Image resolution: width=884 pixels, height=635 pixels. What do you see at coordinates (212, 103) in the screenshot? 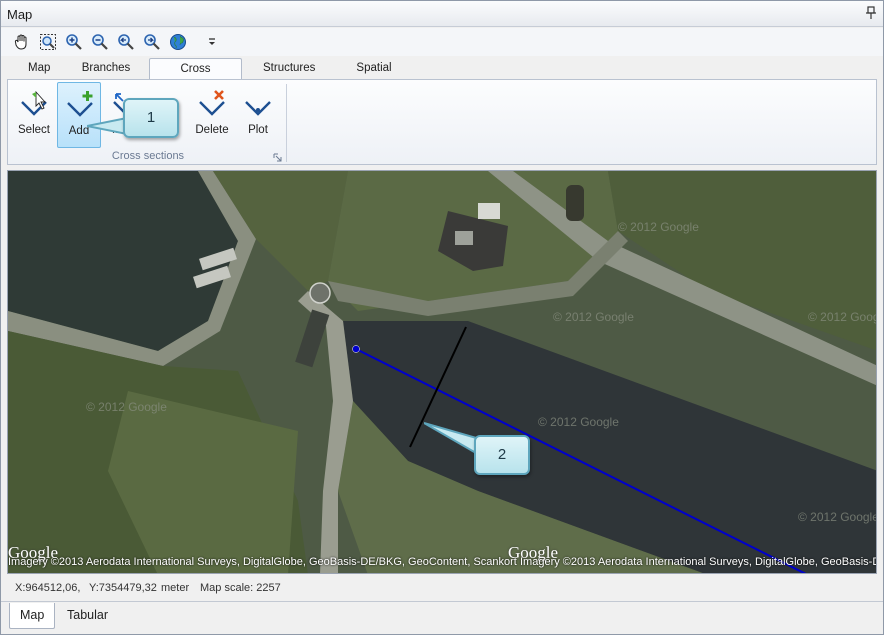
I see `delete-cross-section-icon` at bounding box center [212, 103].